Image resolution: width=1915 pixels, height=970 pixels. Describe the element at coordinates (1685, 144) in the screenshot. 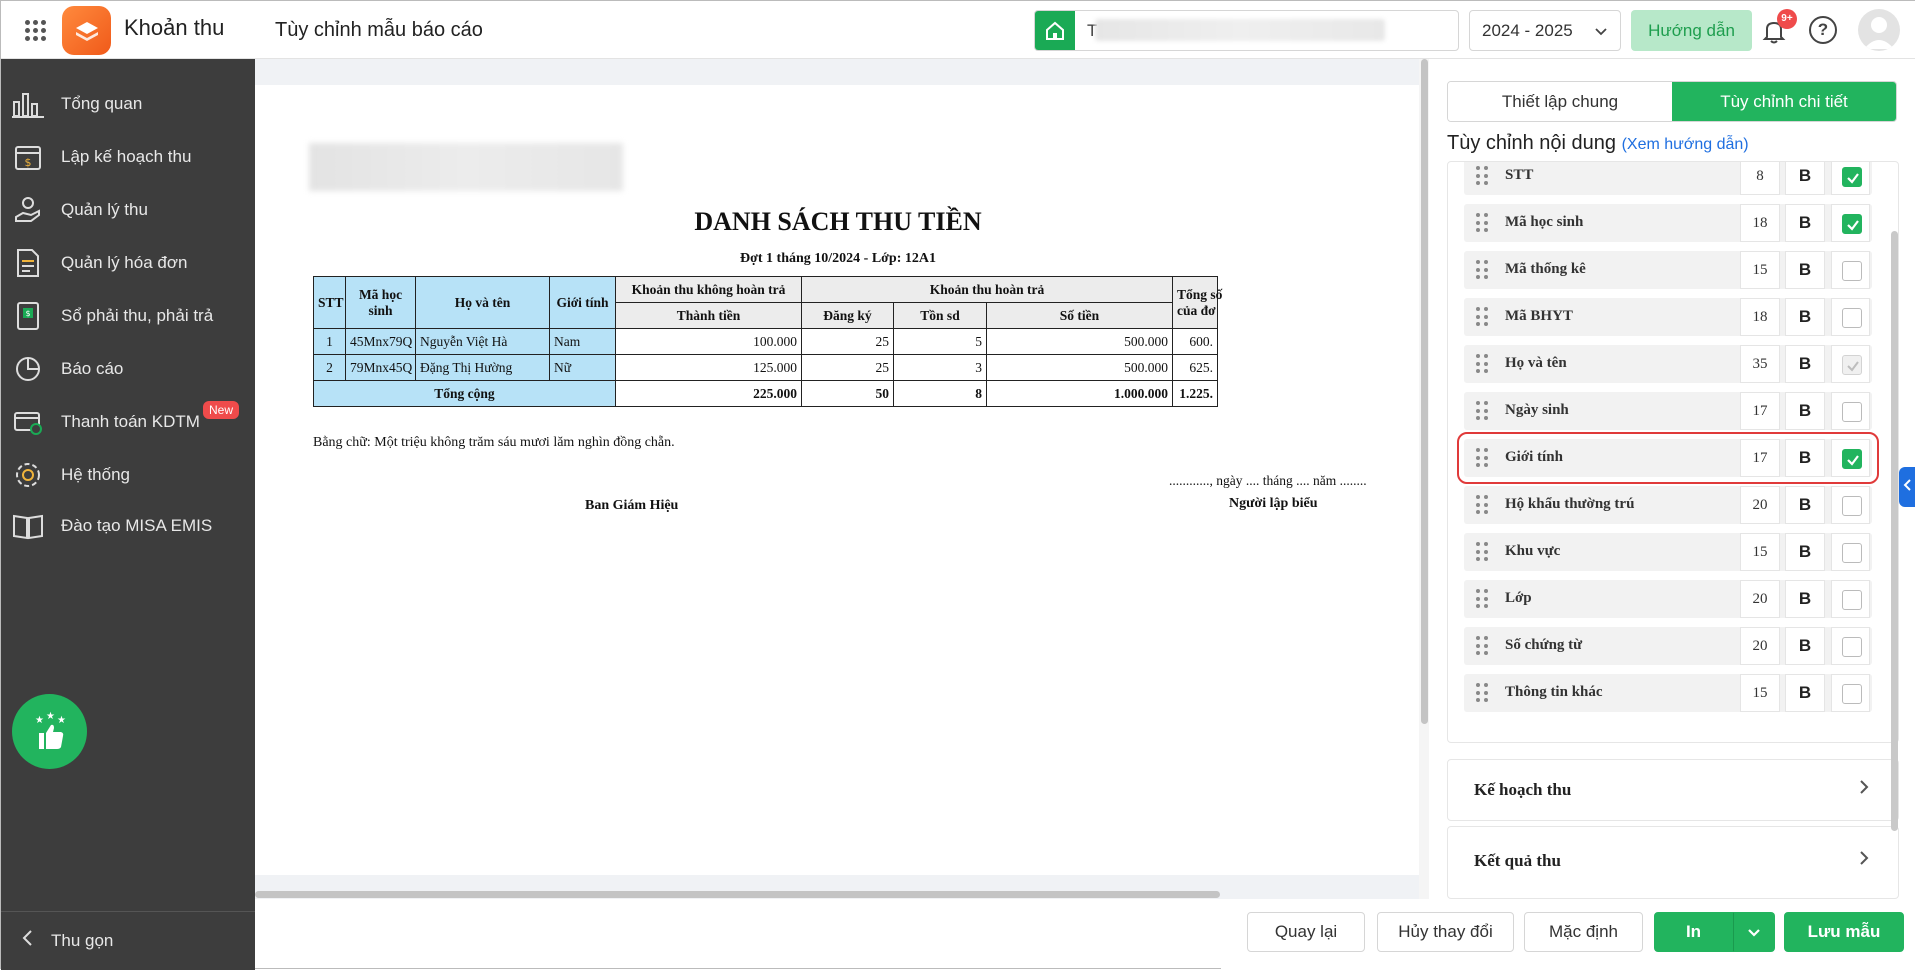

I see `guide-link: (Xem hướng dẫn)` at that location.